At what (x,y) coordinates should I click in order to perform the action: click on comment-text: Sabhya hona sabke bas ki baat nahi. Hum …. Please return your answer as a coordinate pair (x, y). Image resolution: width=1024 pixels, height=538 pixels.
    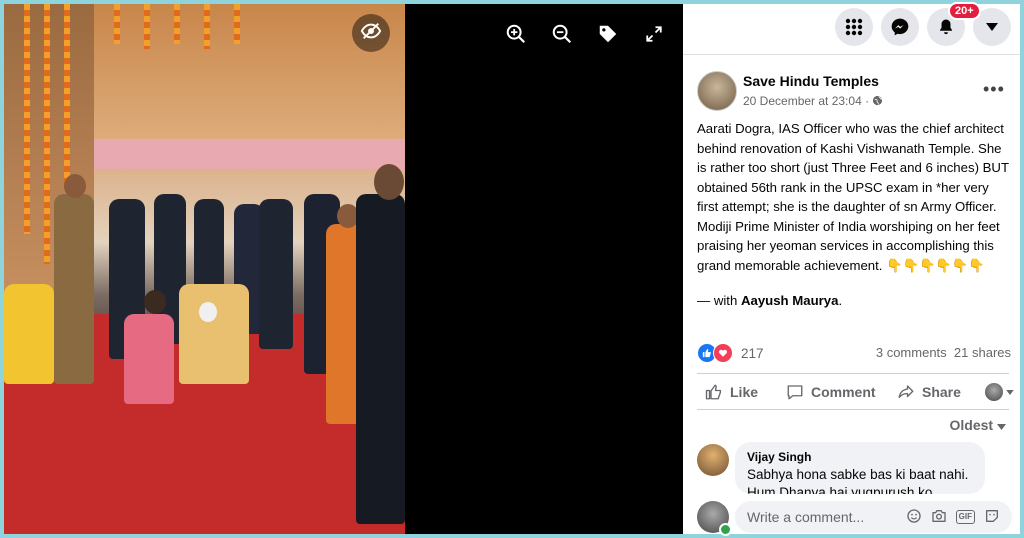
    Looking at the image, I should click on (858, 480).